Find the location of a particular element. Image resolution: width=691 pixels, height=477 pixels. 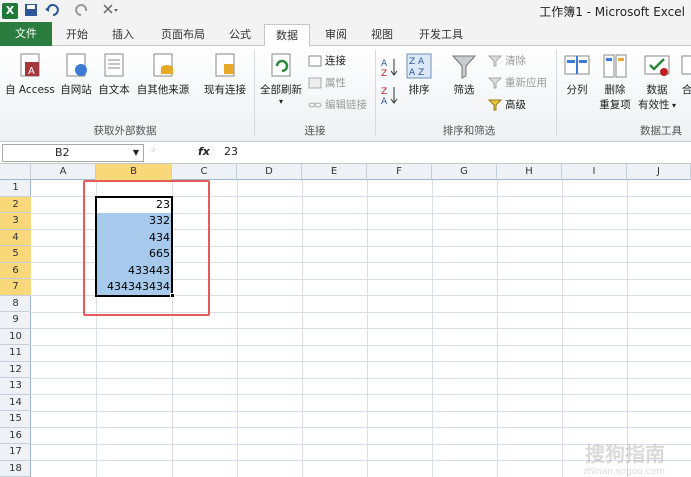

customize-icon is located at coordinates (111, 11).